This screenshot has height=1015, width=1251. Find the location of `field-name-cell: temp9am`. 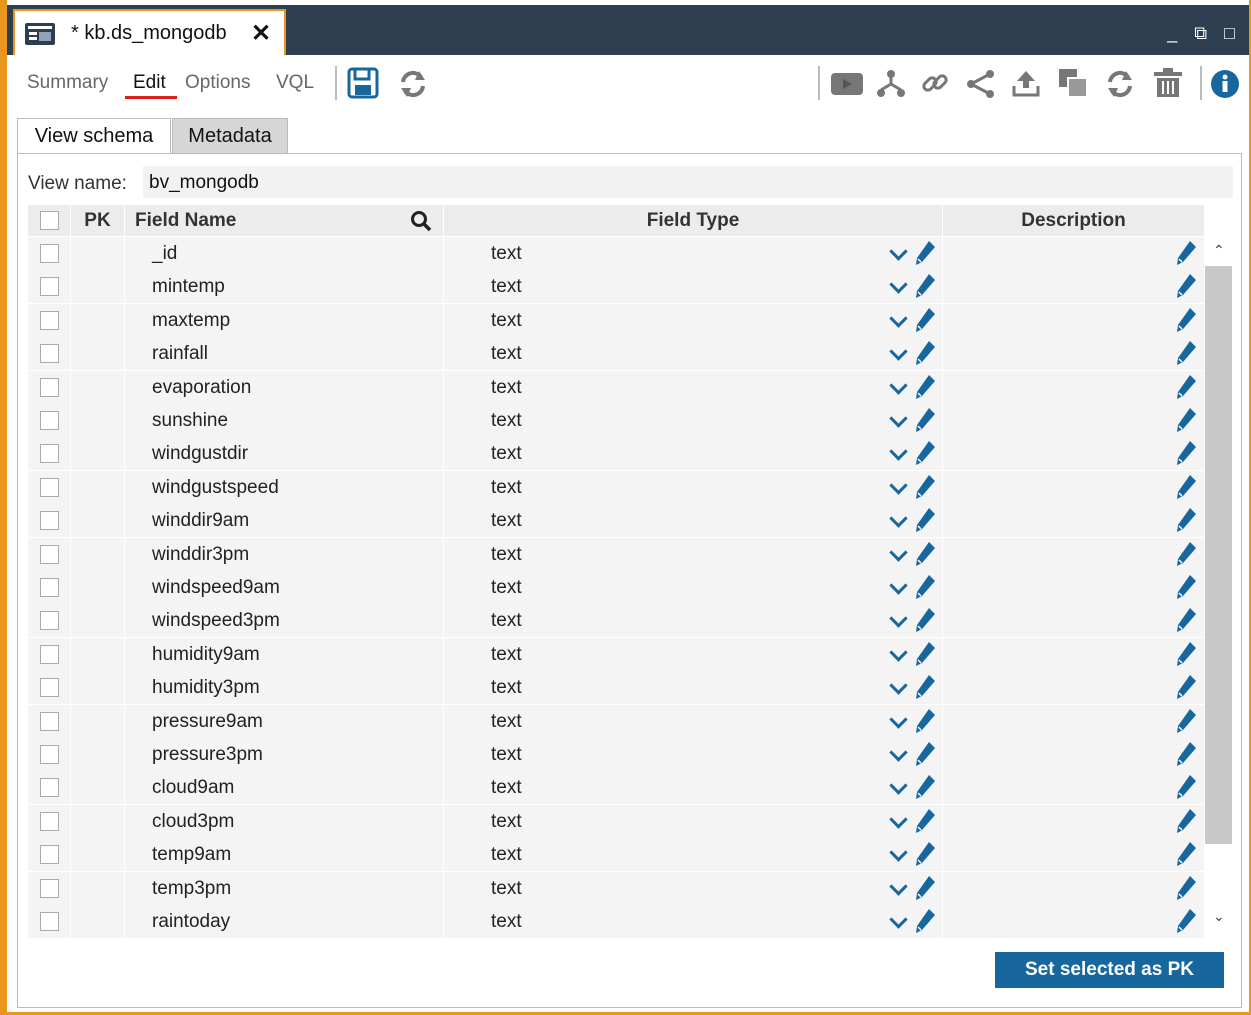

field-name-cell: temp9am is located at coordinates (284, 855).